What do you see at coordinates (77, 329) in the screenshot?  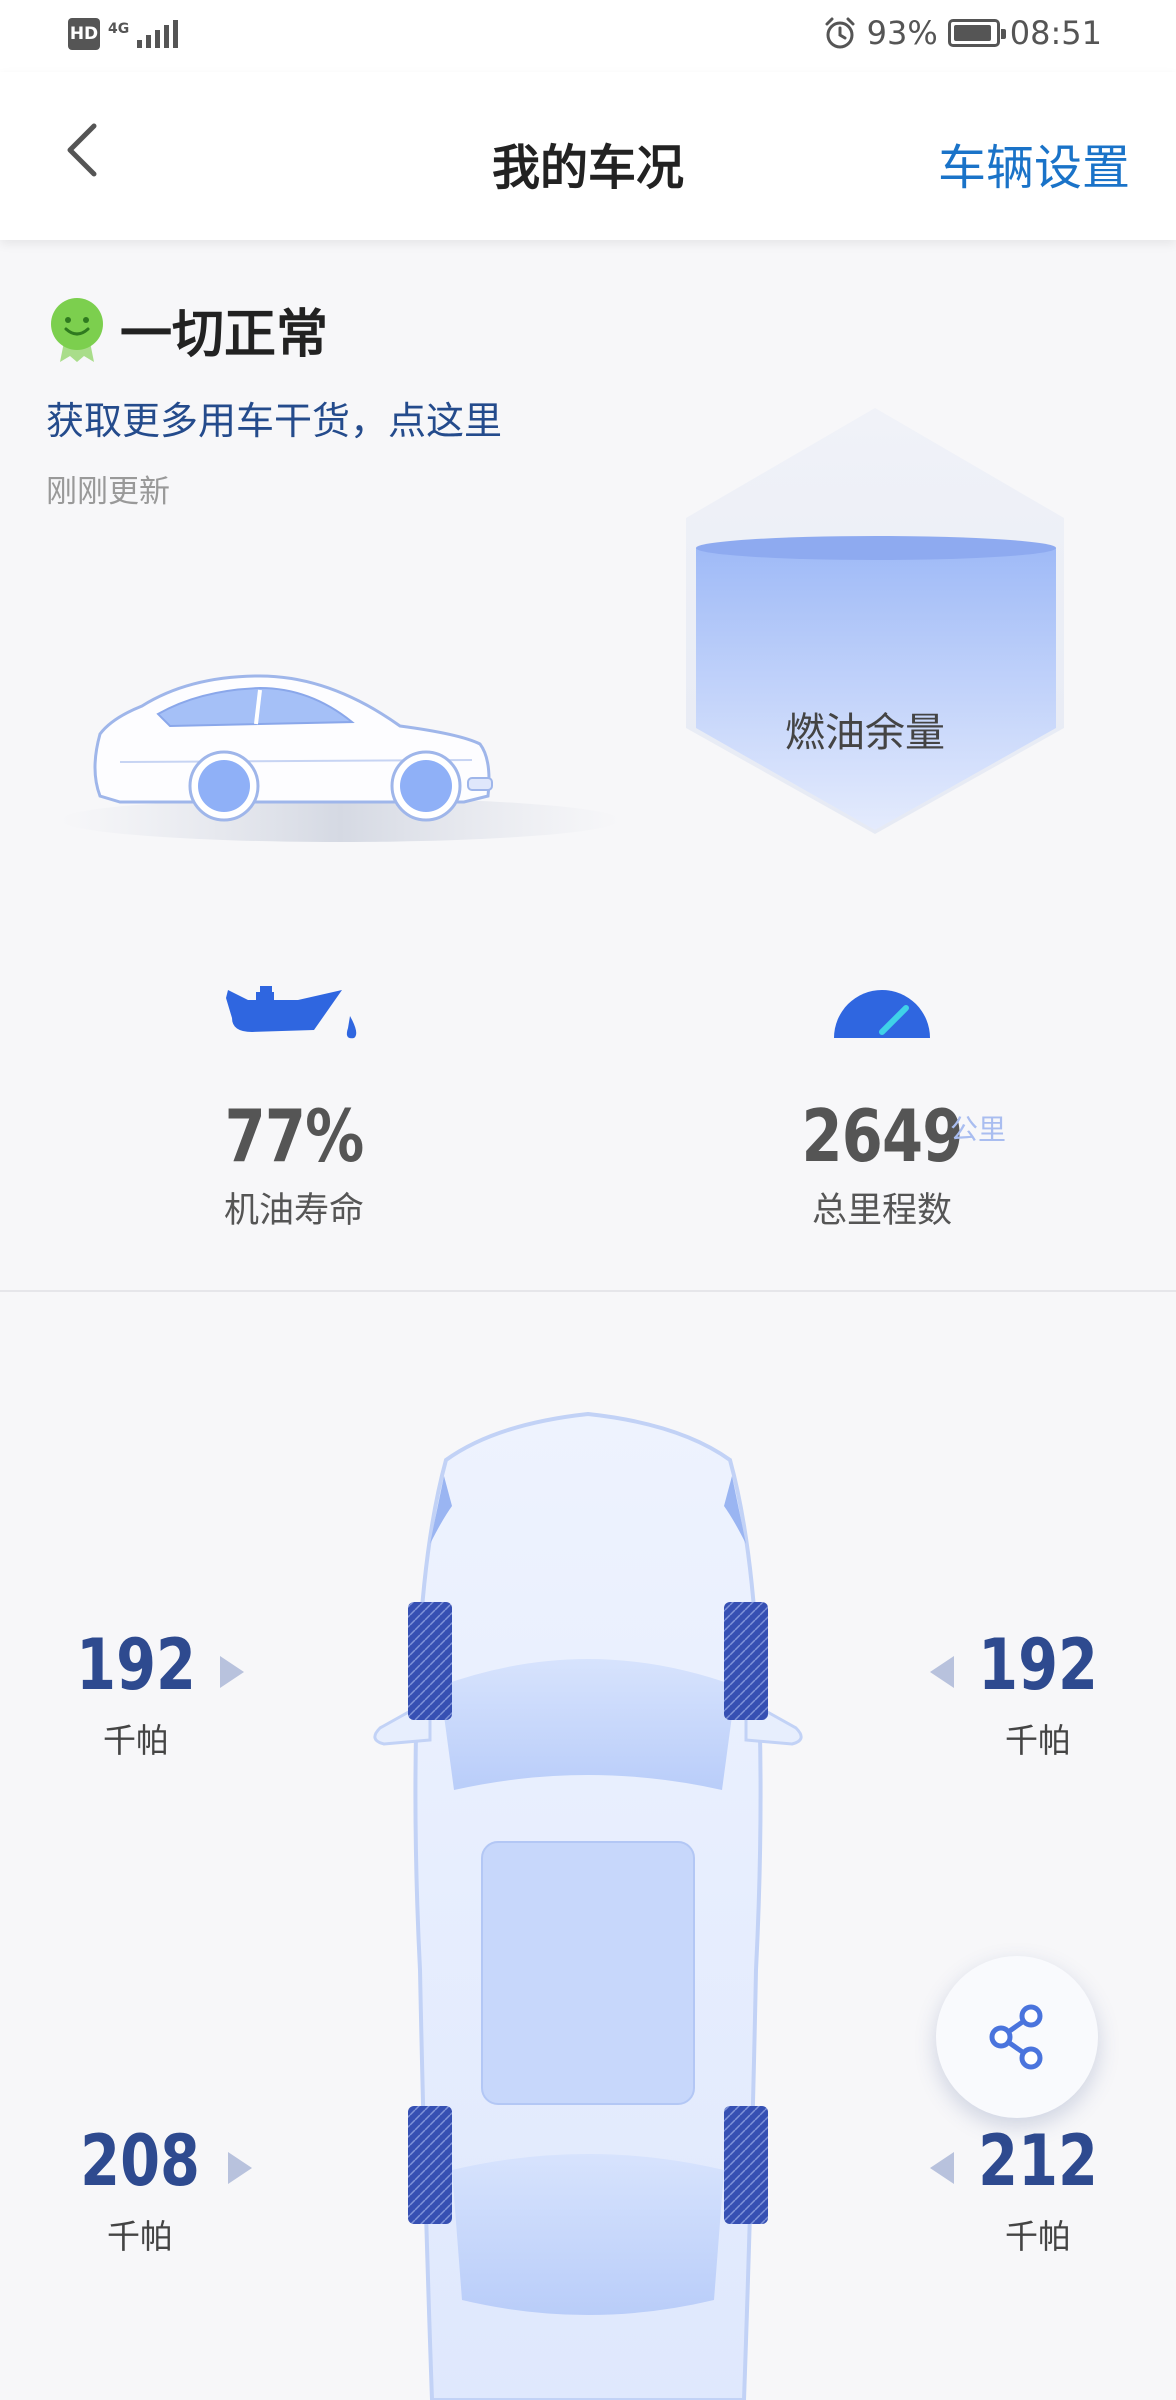 I see `smiley-badge-icon` at bounding box center [77, 329].